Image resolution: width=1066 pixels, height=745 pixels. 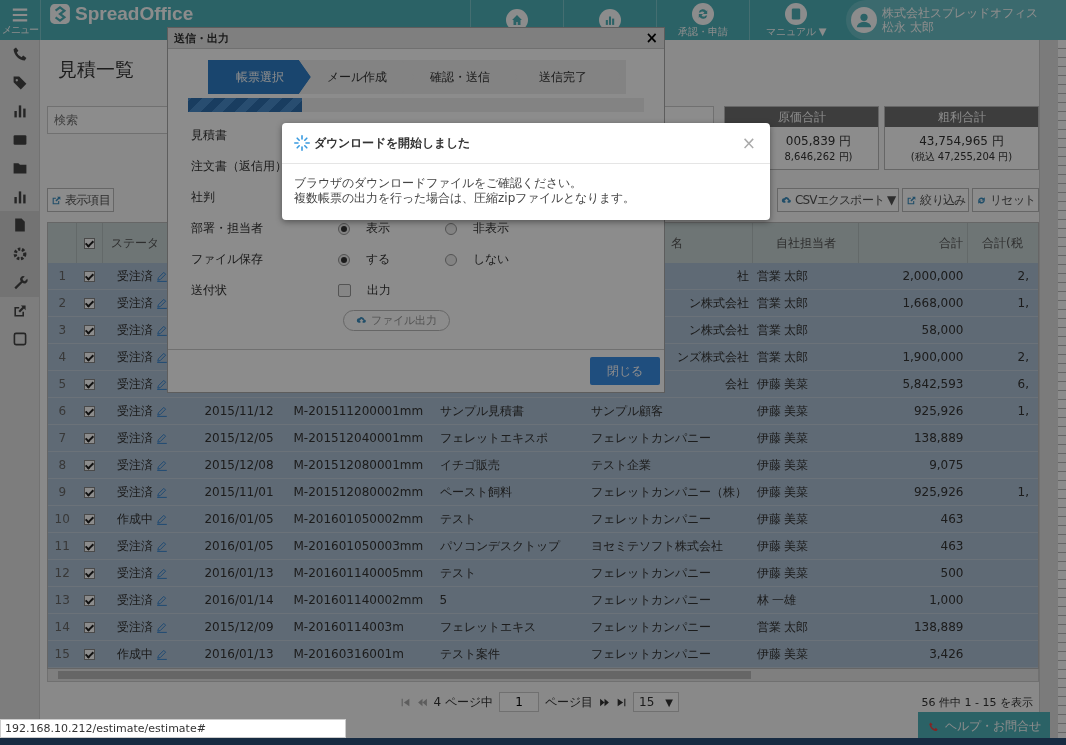 What do you see at coordinates (951, 242) in the screenshot?
I see `column-header: 合計` at bounding box center [951, 242].